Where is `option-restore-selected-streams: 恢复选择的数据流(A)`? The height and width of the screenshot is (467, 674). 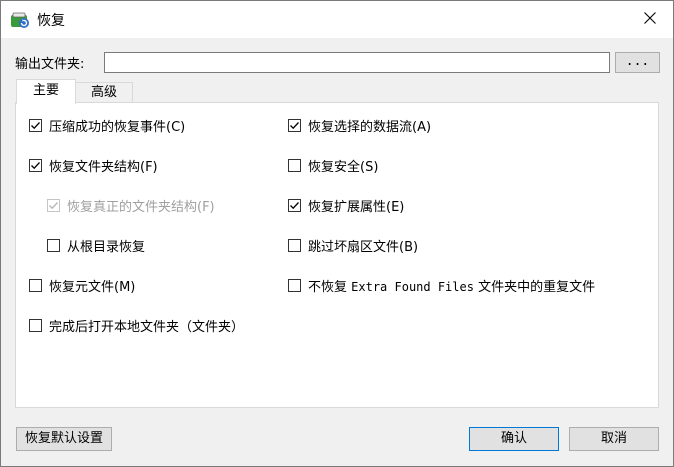 option-restore-selected-streams: 恢复选择的数据流(A) is located at coordinates (360, 125).